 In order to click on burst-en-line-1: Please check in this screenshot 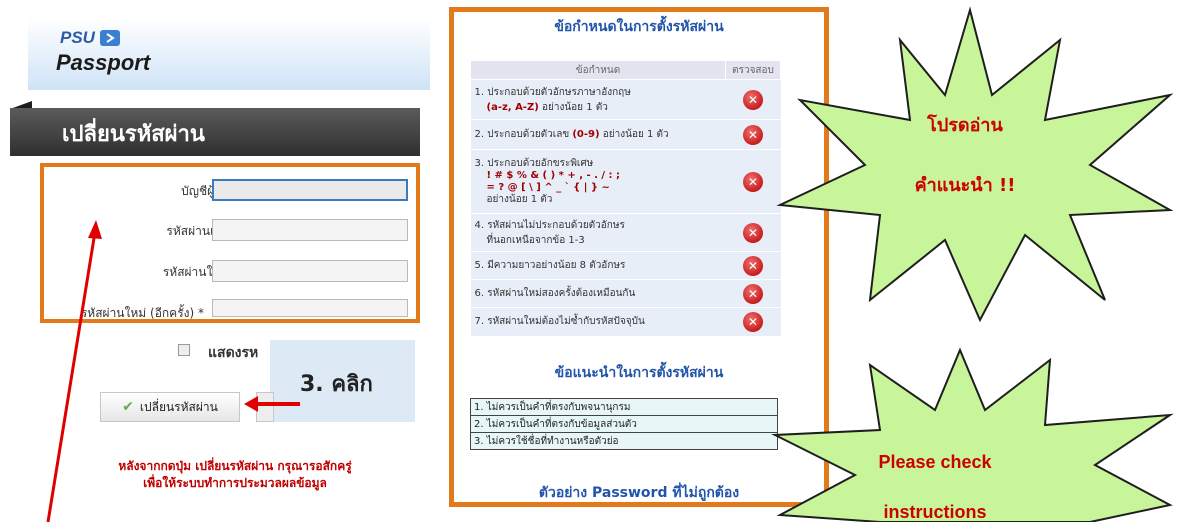, I will do `click(935, 462)`.